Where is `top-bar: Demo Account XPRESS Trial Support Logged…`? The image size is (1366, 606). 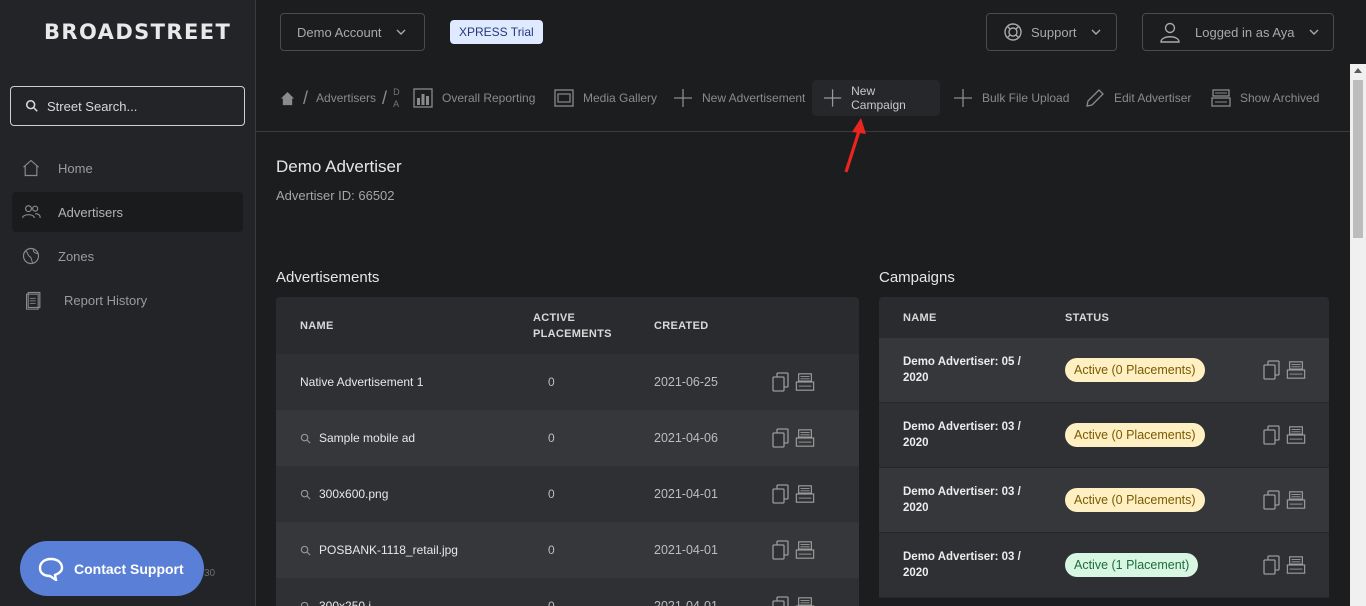 top-bar: Demo Account XPRESS Trial Support Logged… is located at coordinates (811, 32).